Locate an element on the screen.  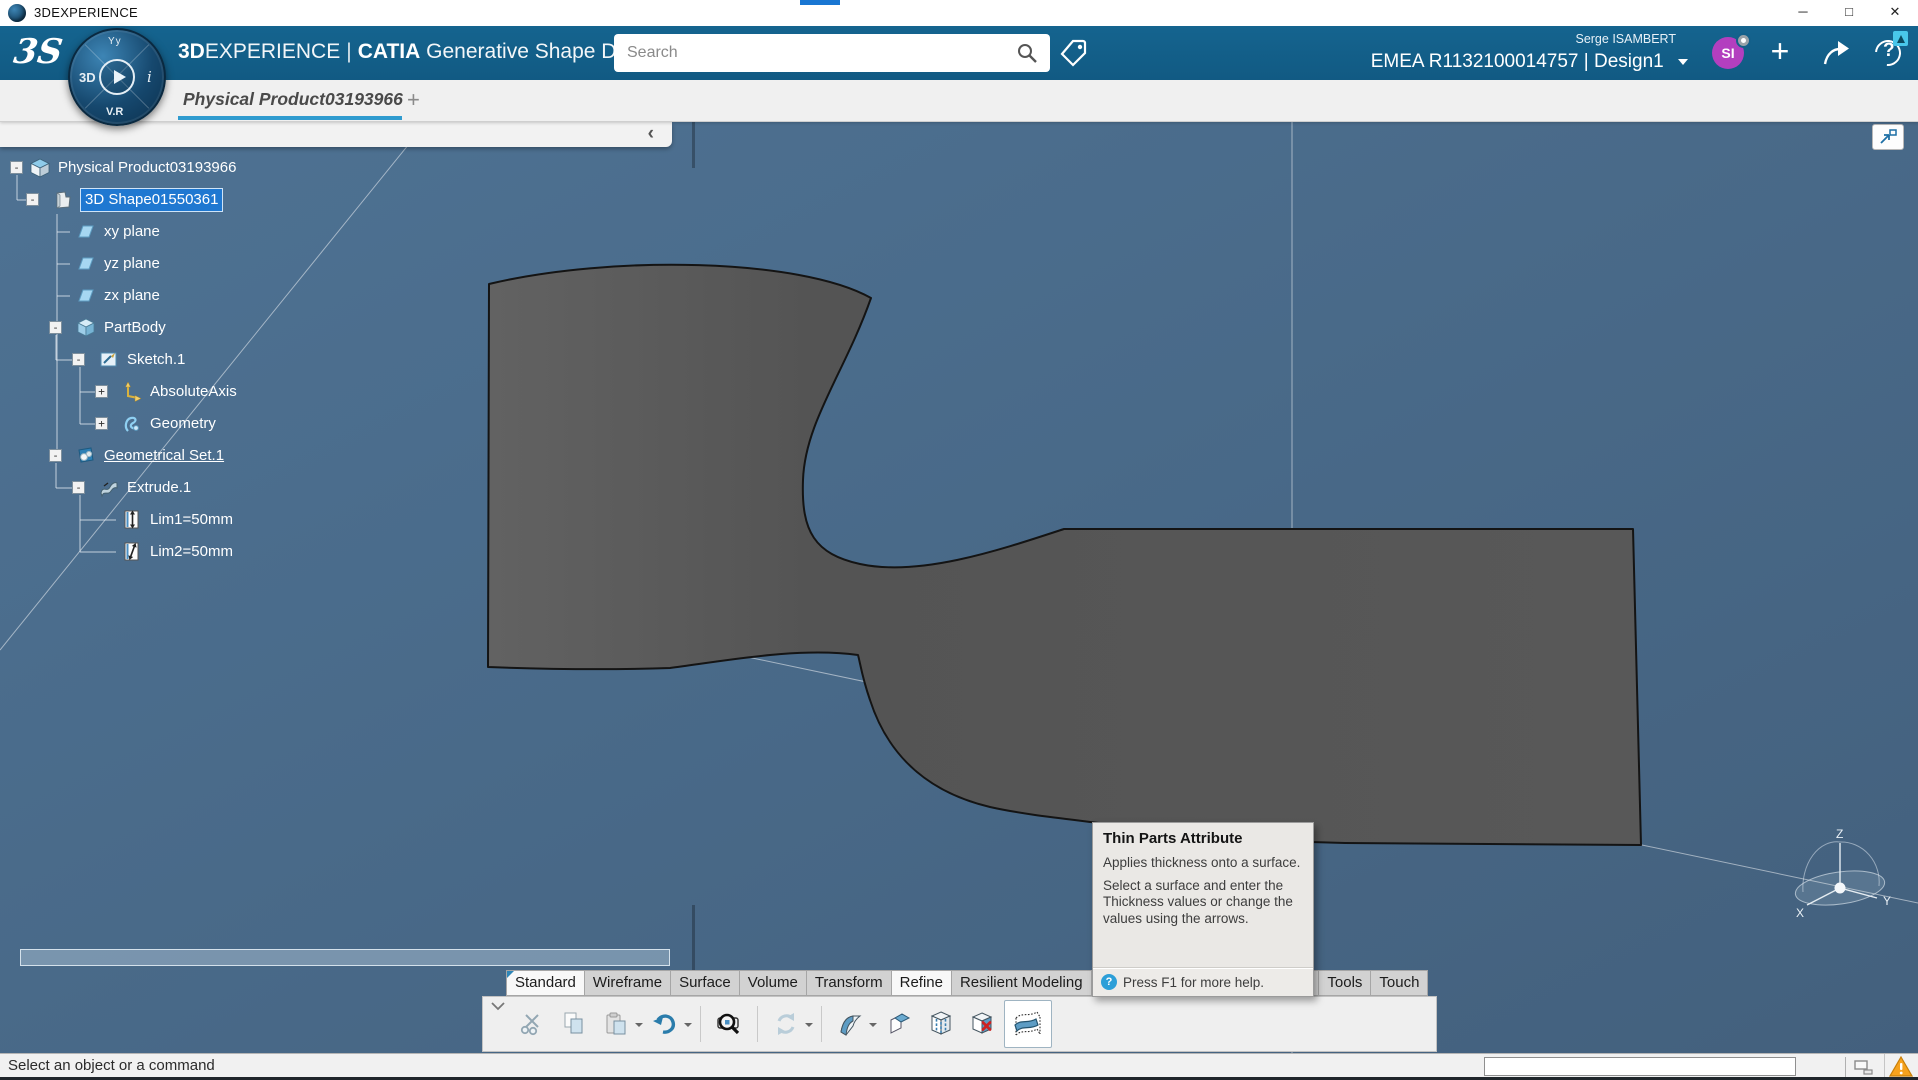
sweep-surface-button is located at coordinates (850, 1024).